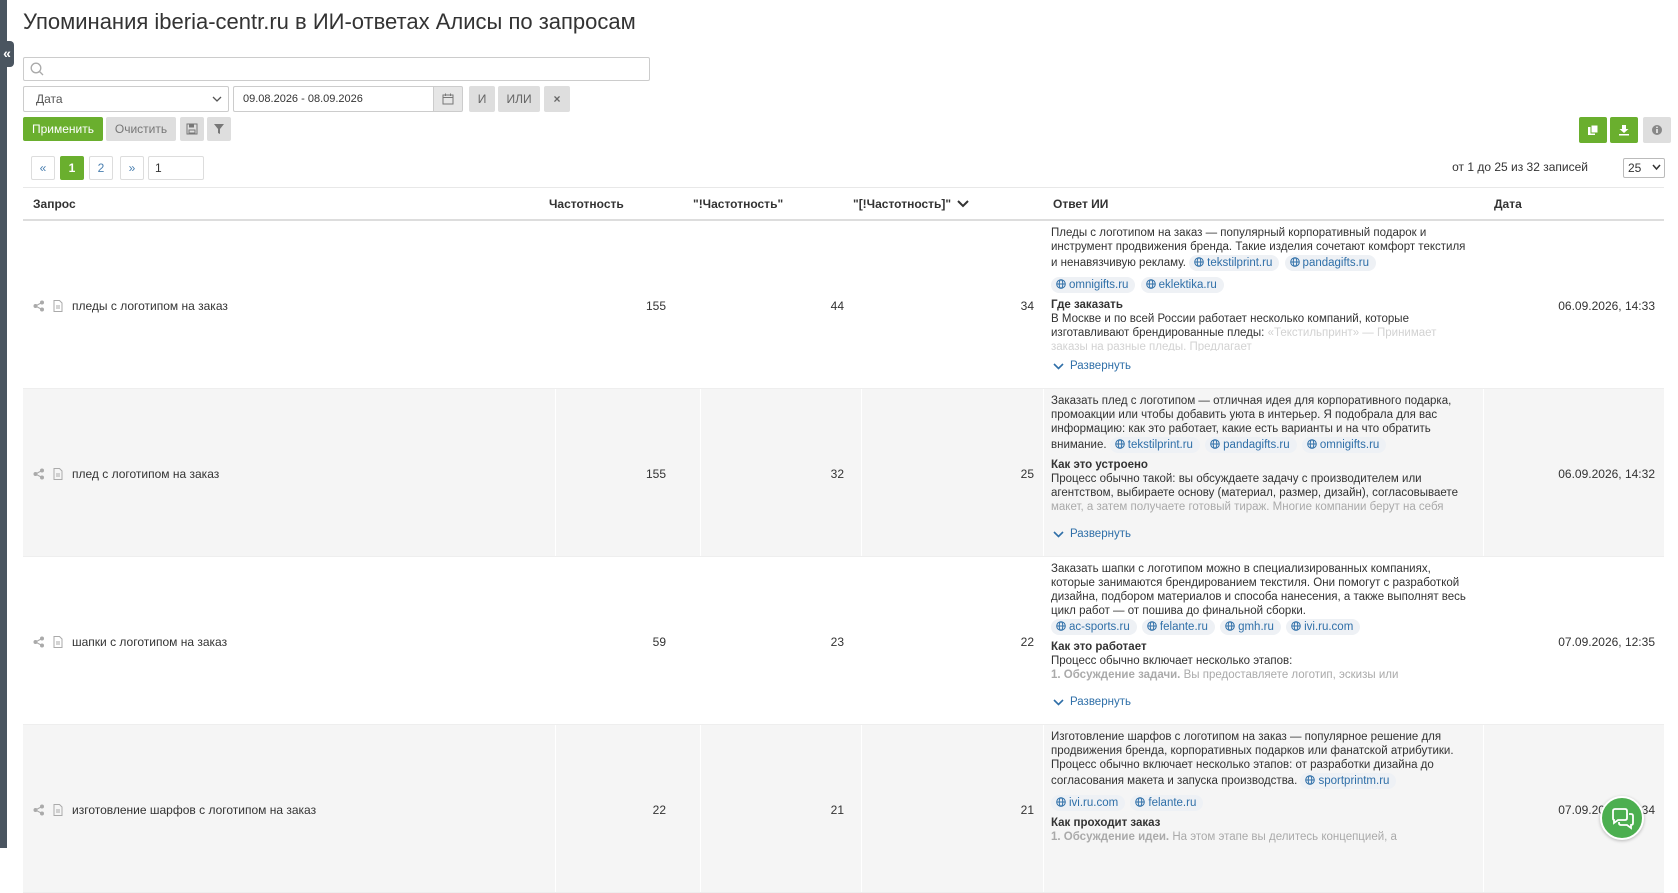 The image size is (1678, 893). What do you see at coordinates (1508, 204) in the screenshot?
I see `column-header-date: Дата` at bounding box center [1508, 204].